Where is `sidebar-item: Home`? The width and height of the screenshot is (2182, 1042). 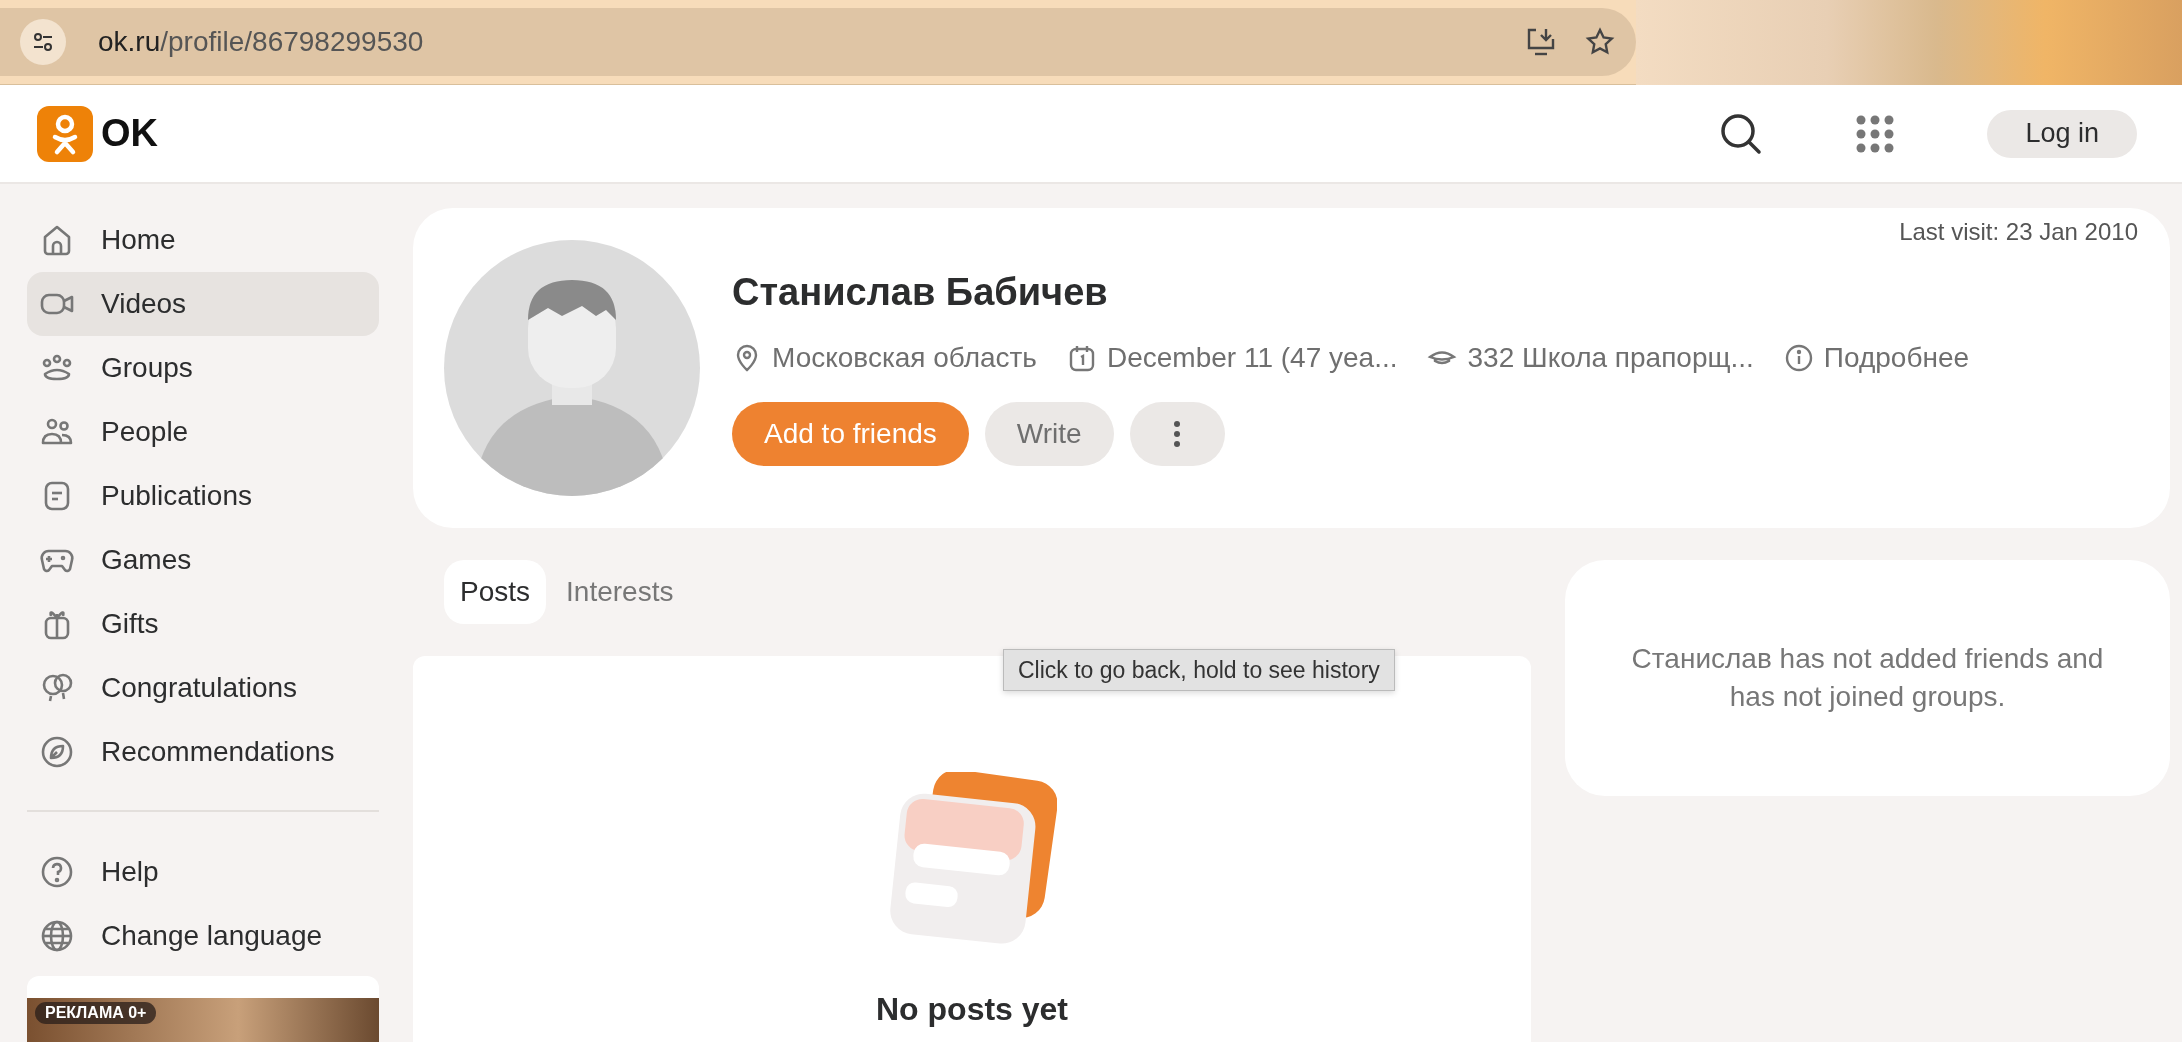 sidebar-item: Home is located at coordinates (203, 240).